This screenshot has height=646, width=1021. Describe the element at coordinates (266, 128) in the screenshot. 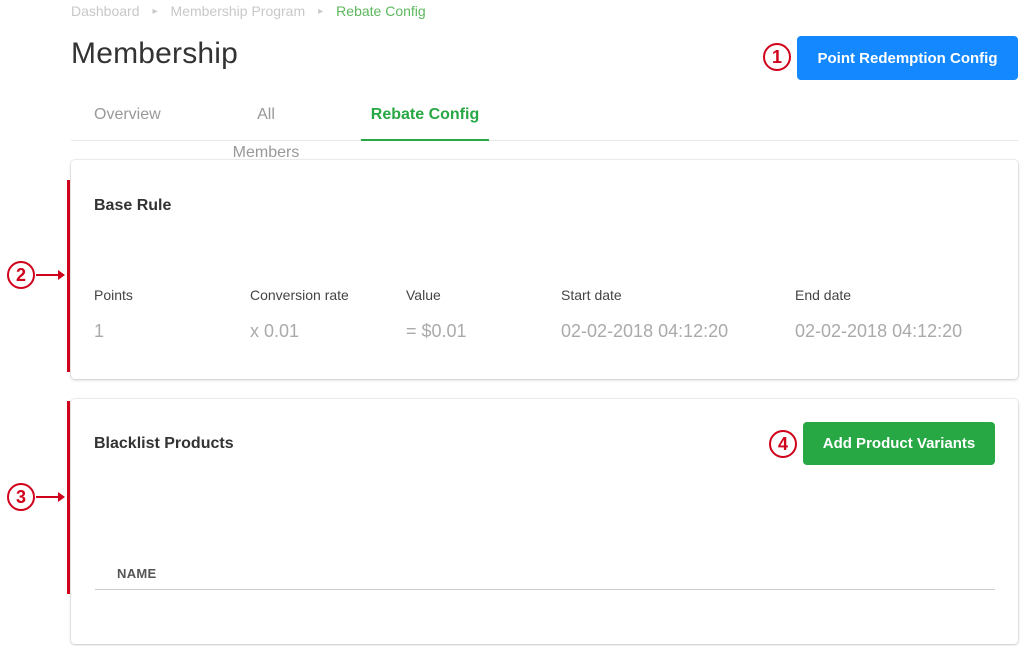

I see `tab-all-members: All Members` at that location.